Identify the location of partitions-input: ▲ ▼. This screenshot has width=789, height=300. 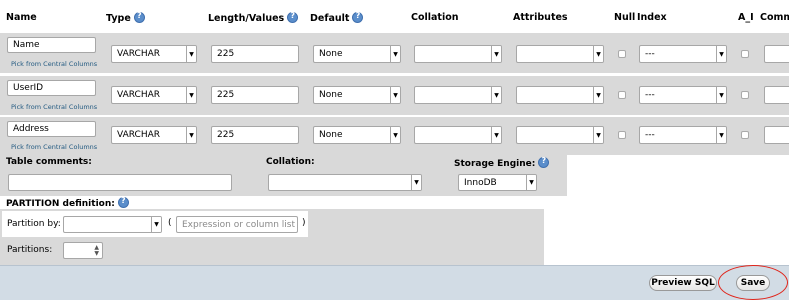
(83, 250).